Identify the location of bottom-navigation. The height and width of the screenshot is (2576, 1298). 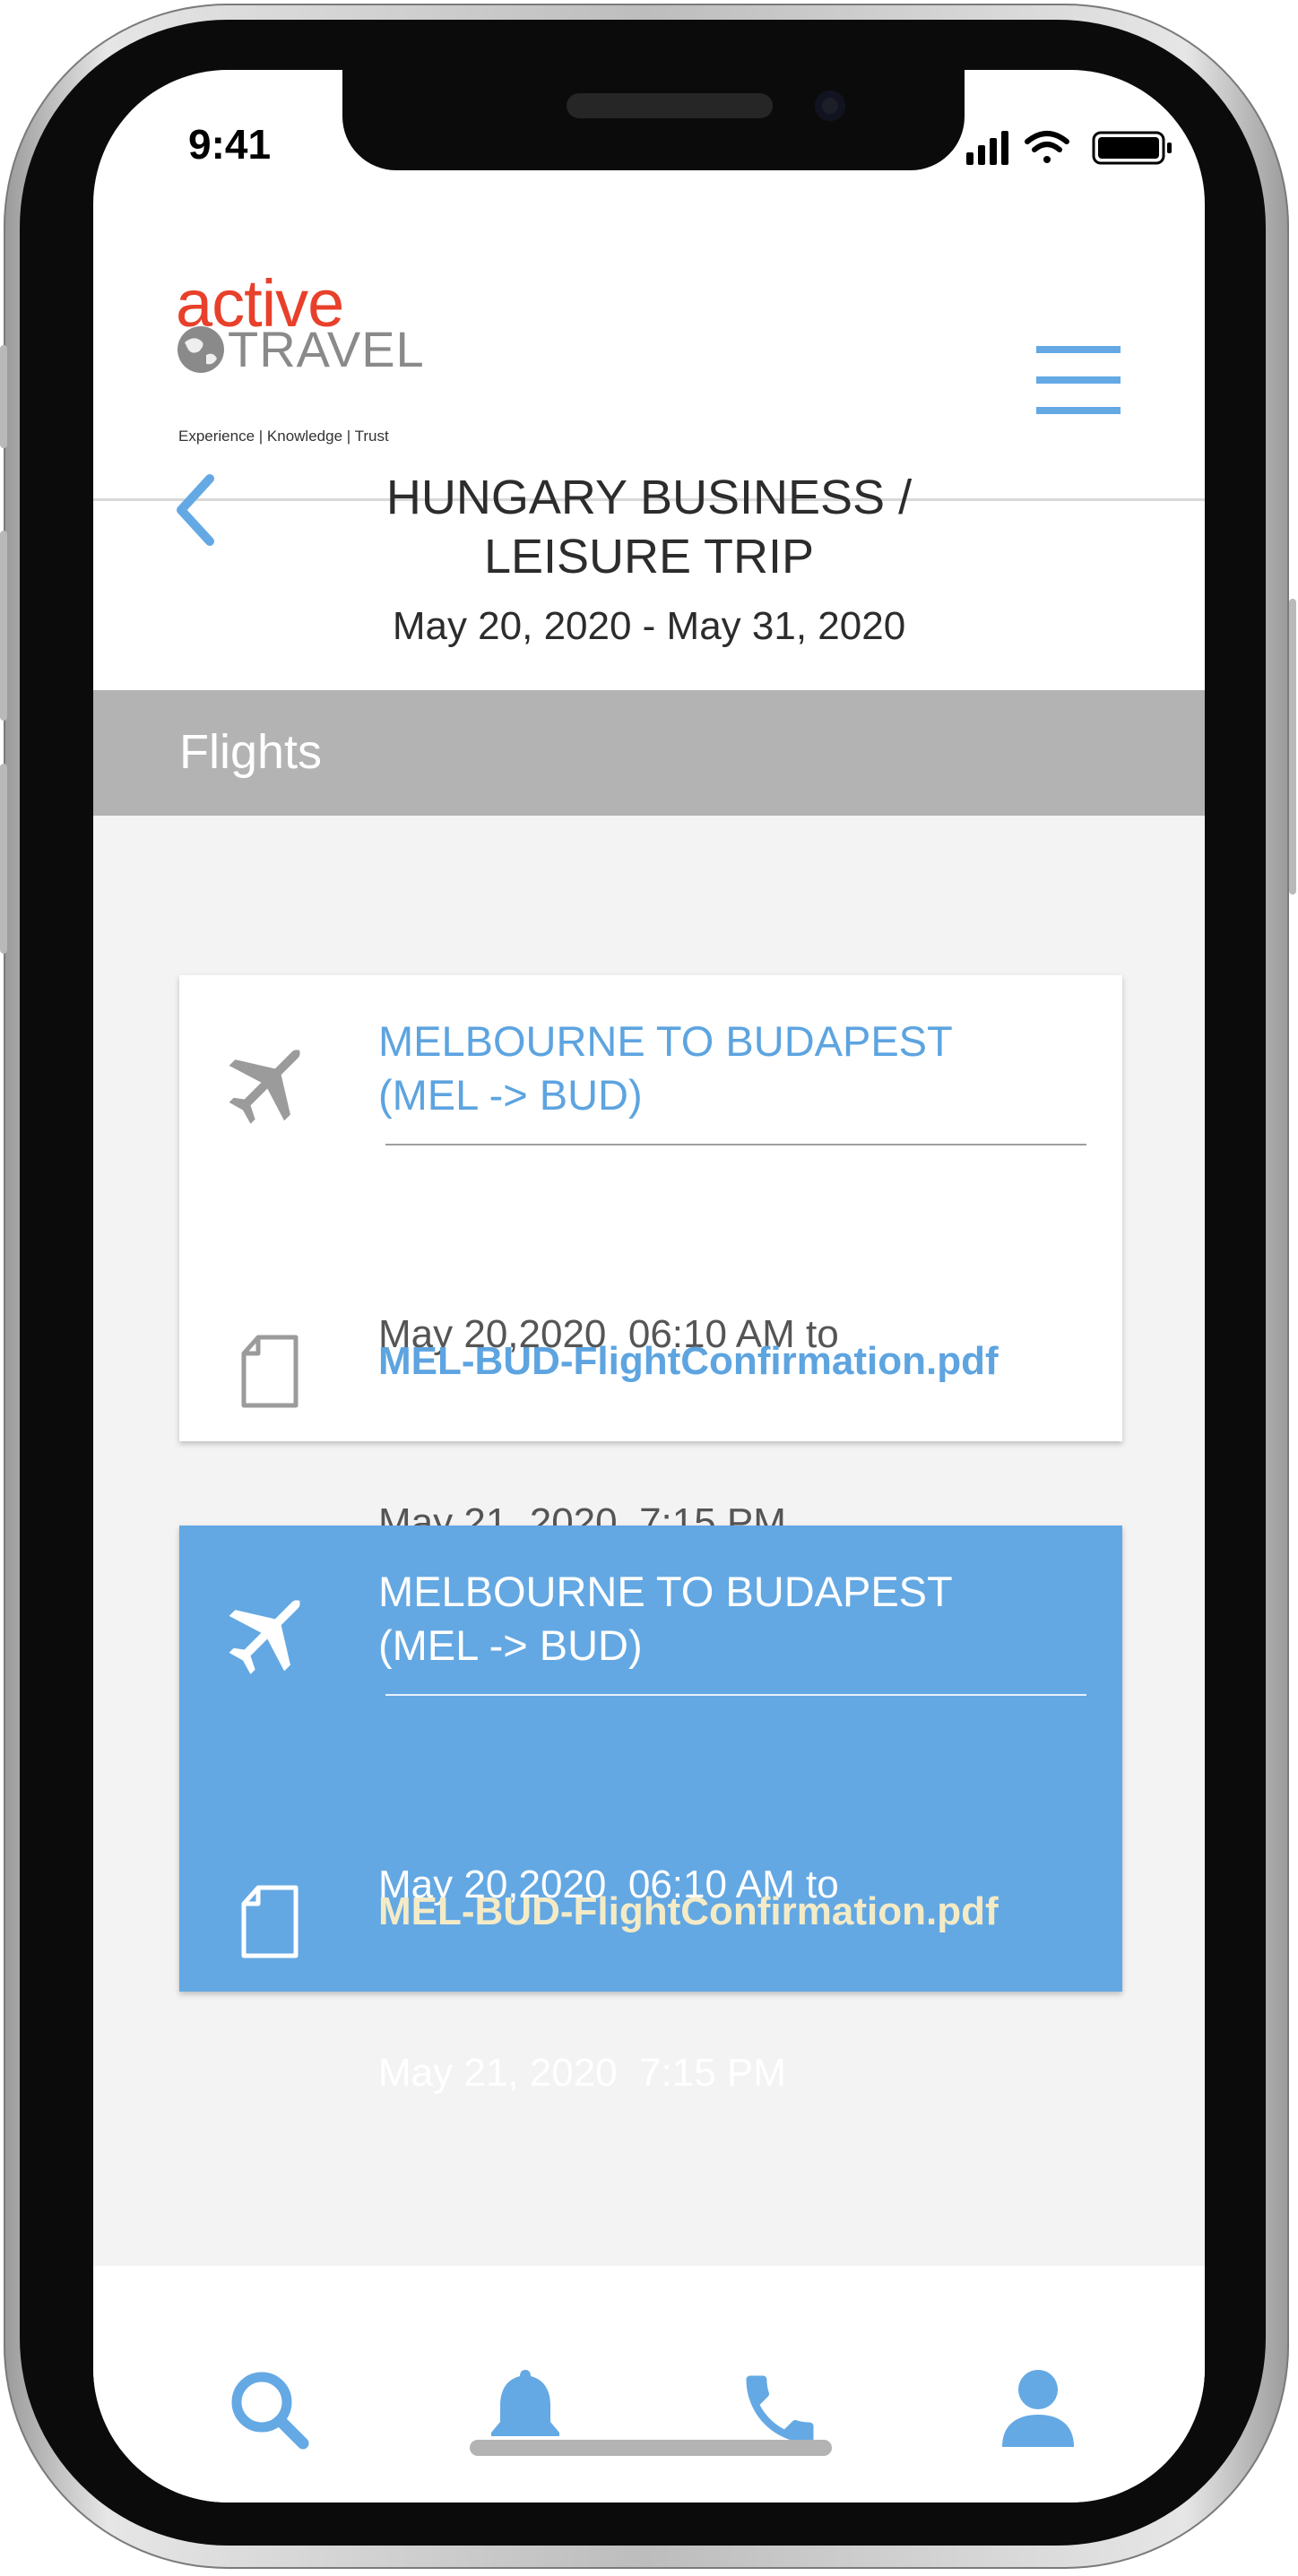
(649, 2384).